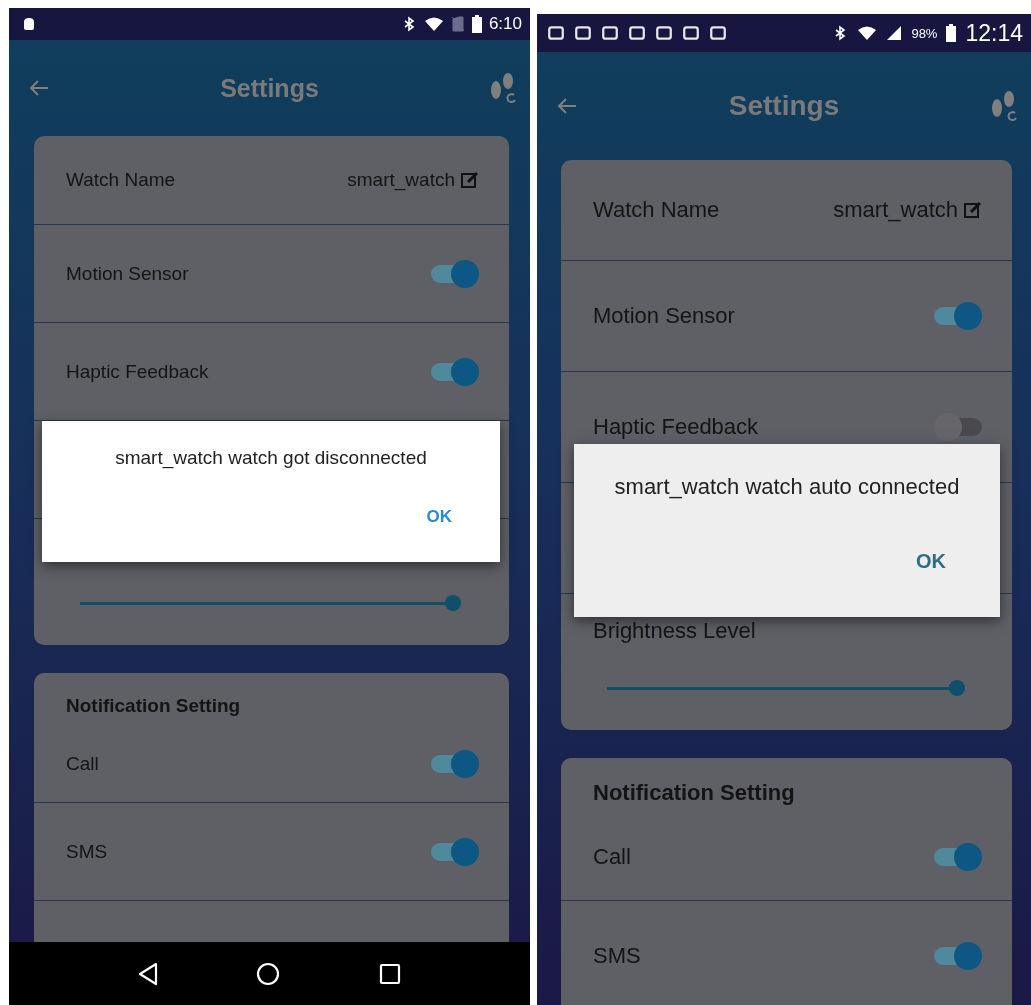  What do you see at coordinates (271, 458) in the screenshot?
I see `dialog-message: smart_watch watch got disconnected` at bounding box center [271, 458].